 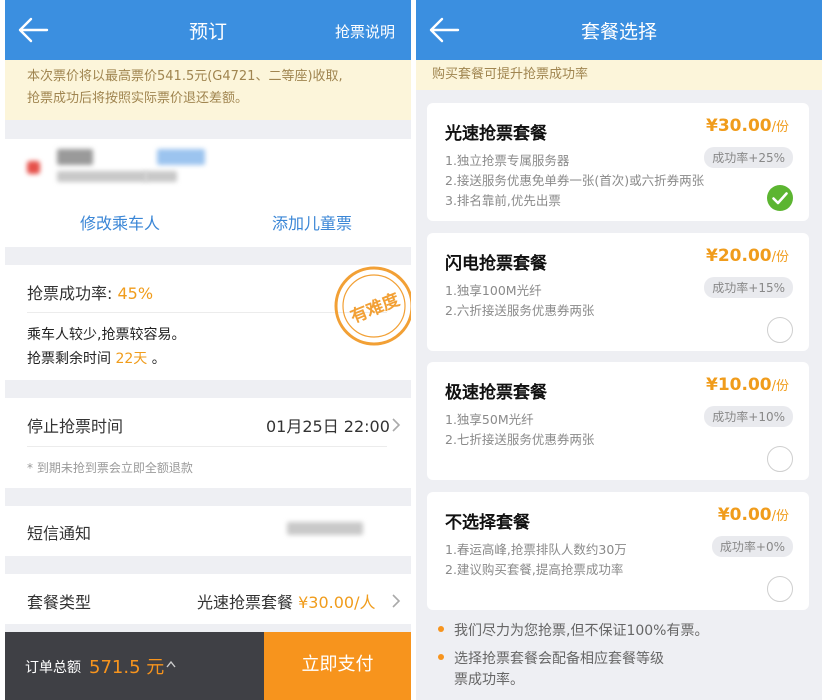 I want to click on remaining-suffix: 。, so click(x=156, y=359).